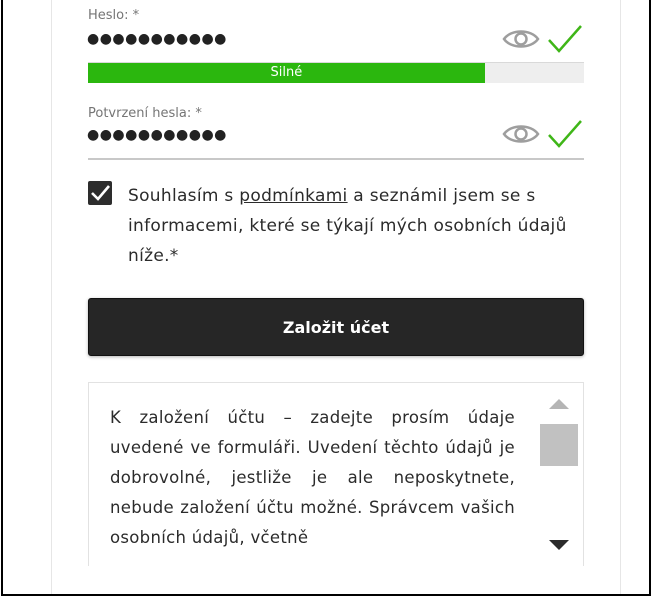 The width and height of the screenshot is (656, 600). What do you see at coordinates (293, 196) in the screenshot?
I see `terms-link: podmínkami` at bounding box center [293, 196].